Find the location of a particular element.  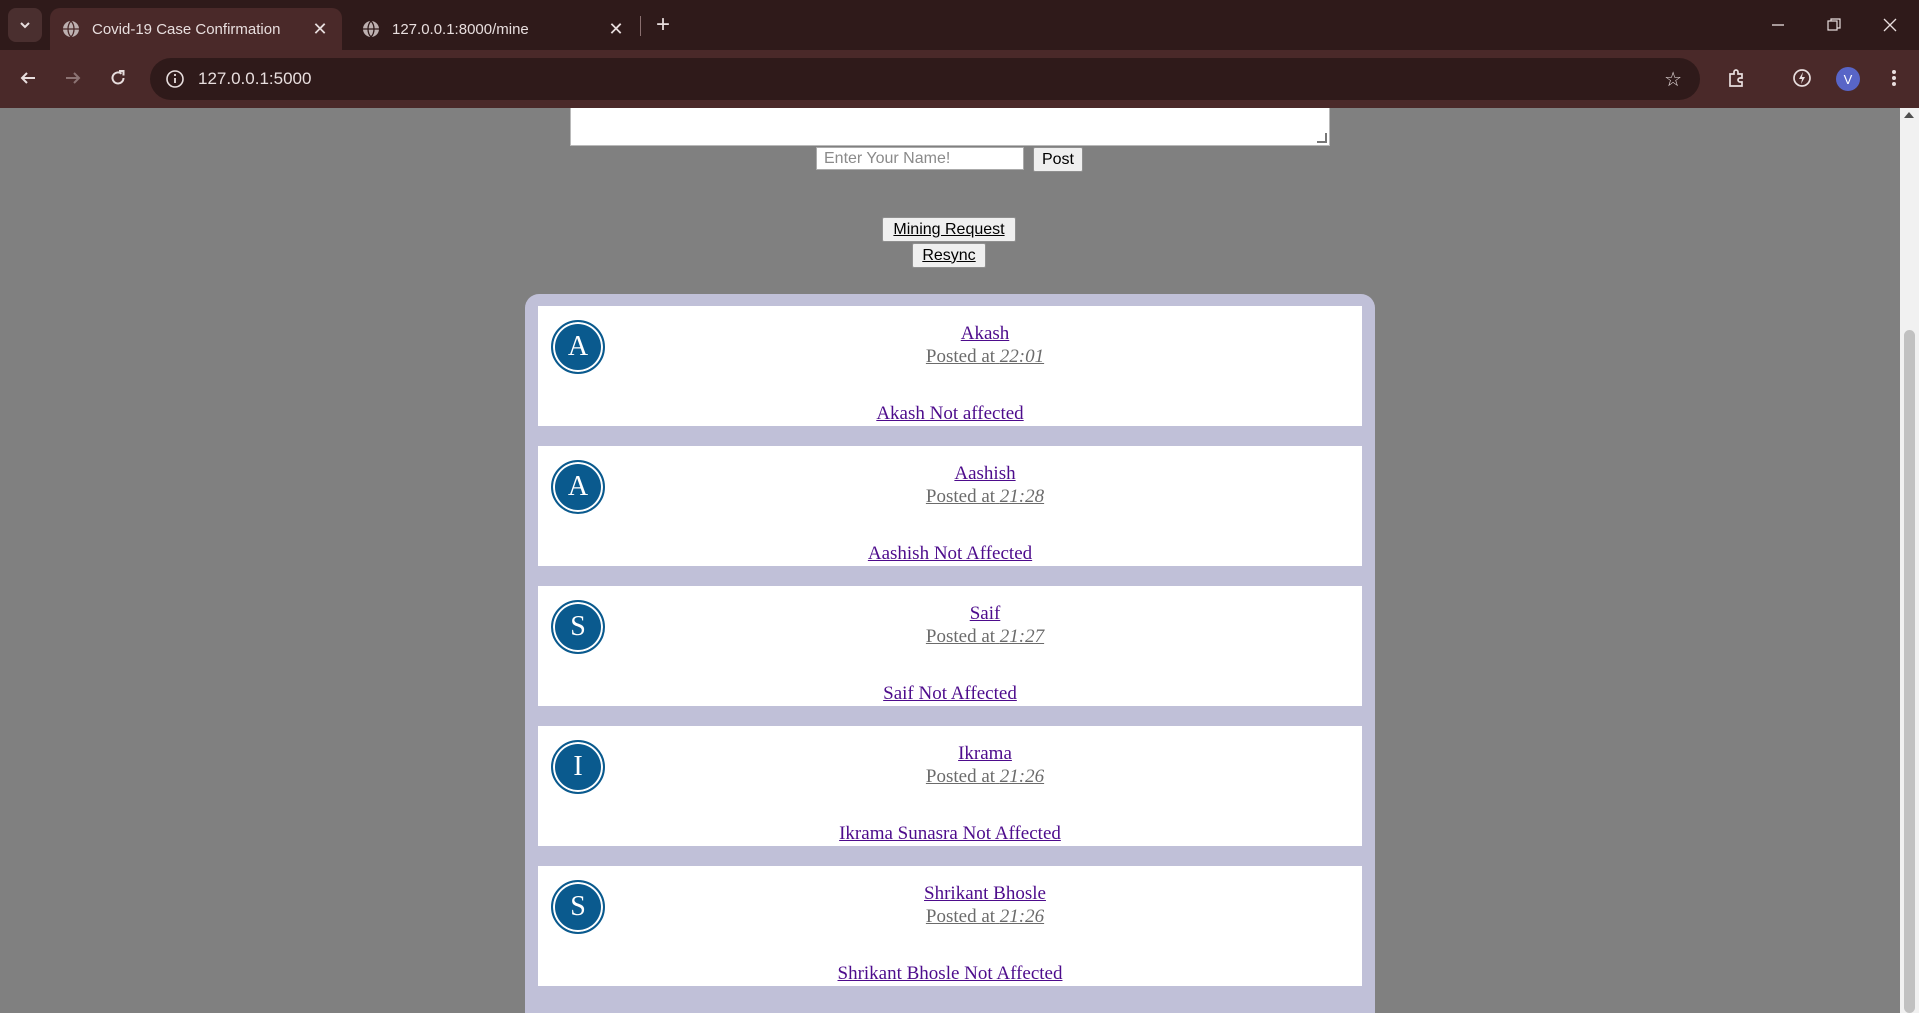

post-message-link: Akash Not affected is located at coordinates (950, 414).